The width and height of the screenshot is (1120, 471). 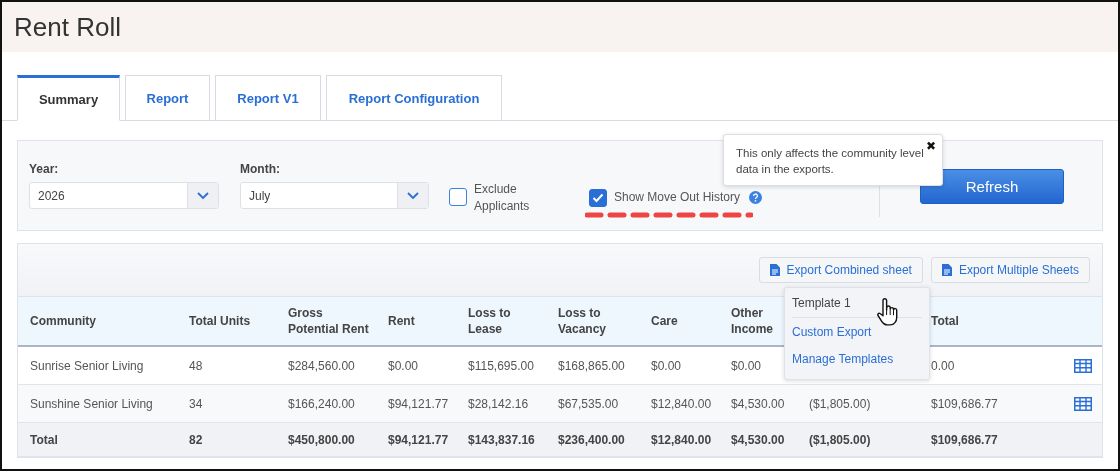 What do you see at coordinates (321, 365) in the screenshot?
I see `table-cell: $284,560.00` at bounding box center [321, 365].